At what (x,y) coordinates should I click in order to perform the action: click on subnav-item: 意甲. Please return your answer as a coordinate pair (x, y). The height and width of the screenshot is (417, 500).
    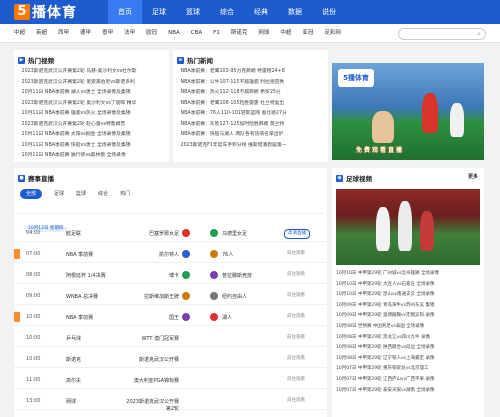
    Looking at the image, I should click on (107, 33).